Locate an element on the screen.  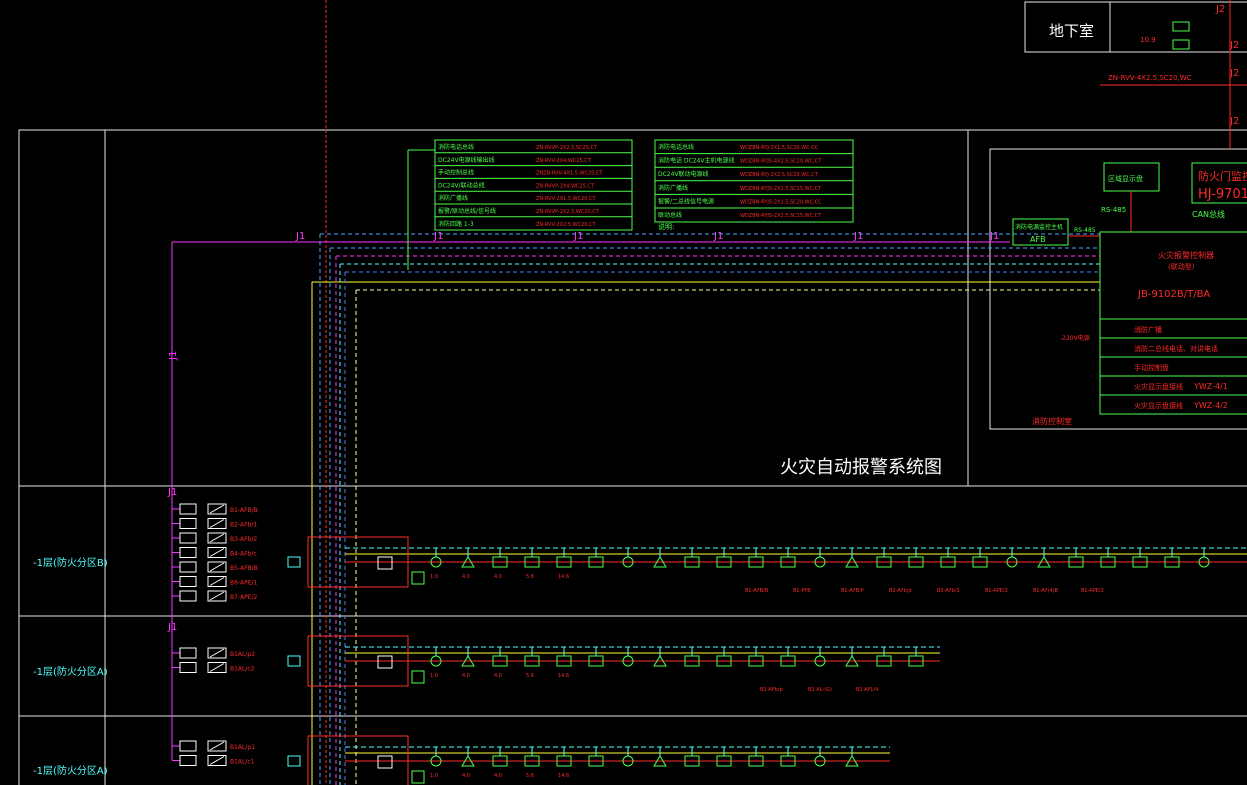
sub-label: B5-AFB/B is located at coordinates (244, 568).